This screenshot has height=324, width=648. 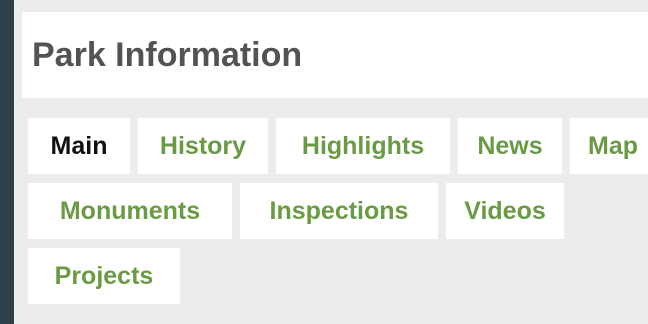 What do you see at coordinates (104, 276) in the screenshot?
I see `tab-projects: Projects` at bounding box center [104, 276].